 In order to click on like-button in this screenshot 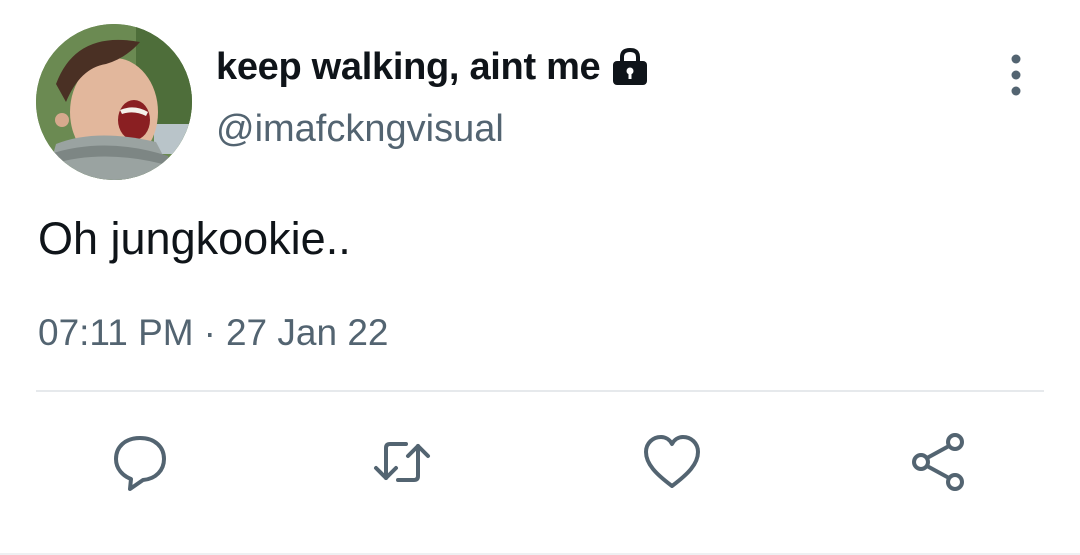, I will do `click(672, 462)`.